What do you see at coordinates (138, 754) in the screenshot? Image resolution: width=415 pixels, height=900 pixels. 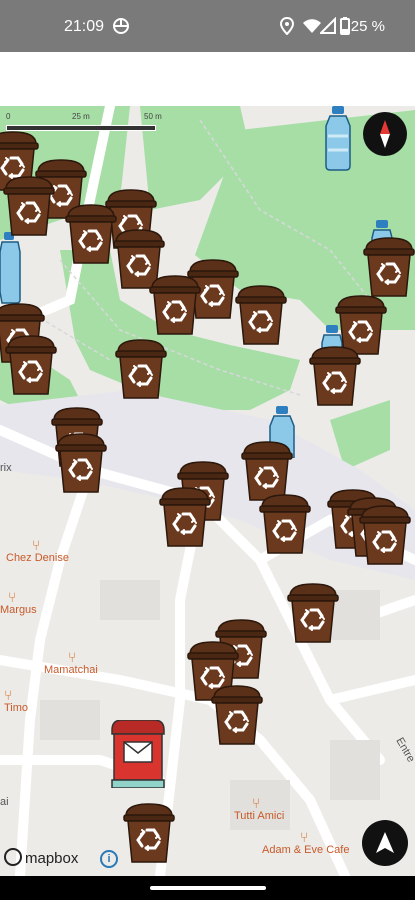 I see `mailbox-icon` at bounding box center [138, 754].